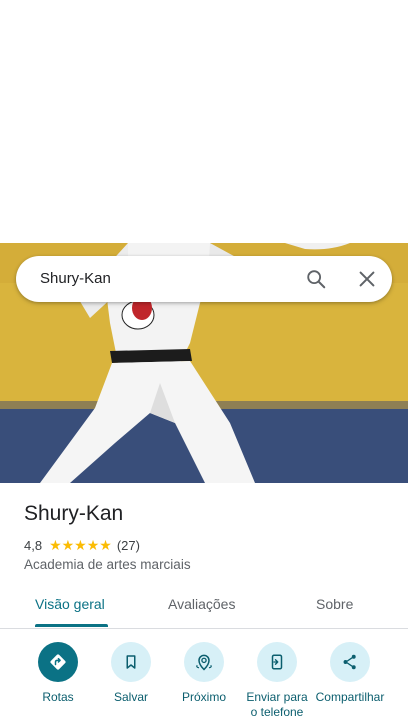  Describe the element at coordinates (75, 278) in the screenshot. I see `search-input: Shury-Kan` at that location.